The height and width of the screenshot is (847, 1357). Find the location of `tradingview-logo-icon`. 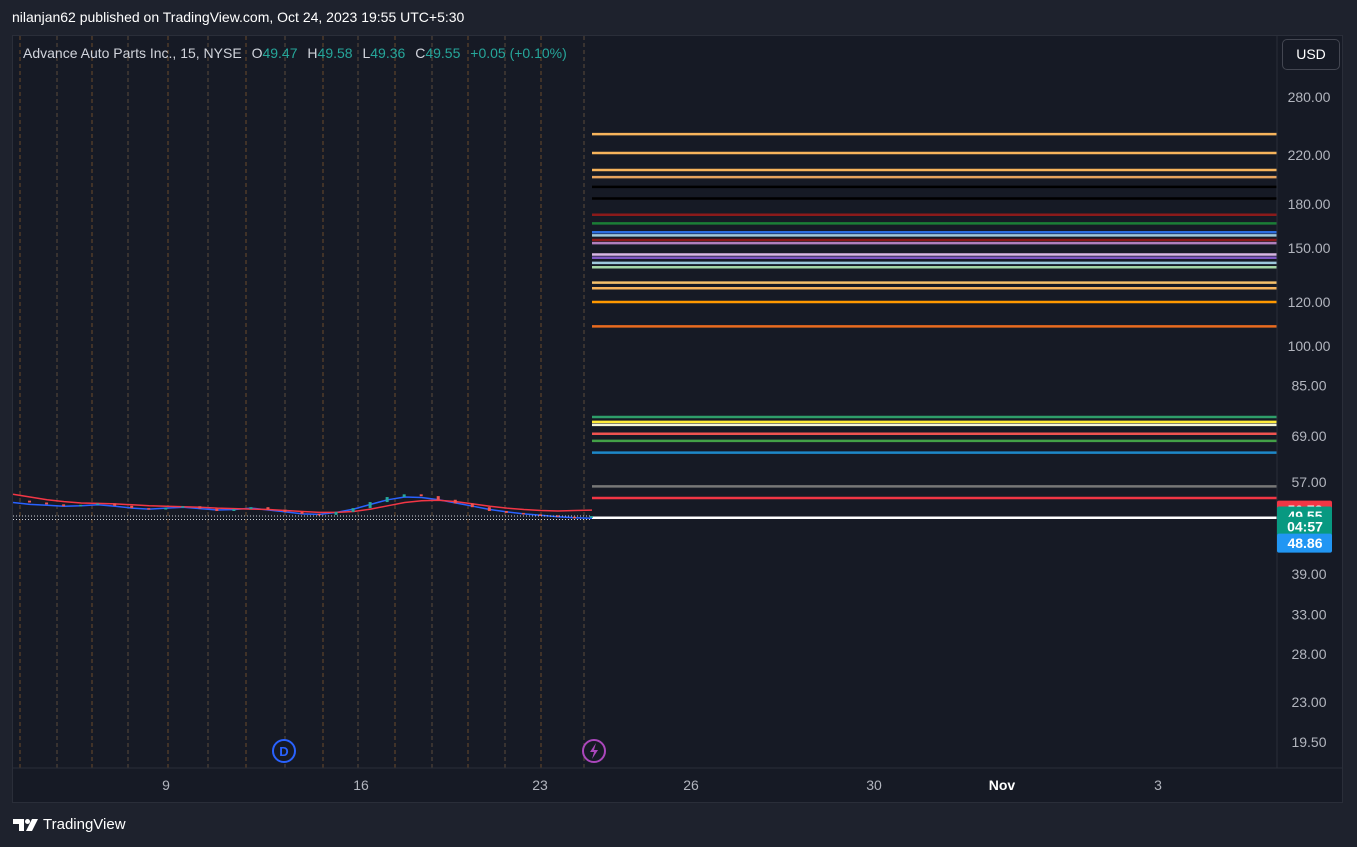

tradingview-logo-icon is located at coordinates (25, 824).